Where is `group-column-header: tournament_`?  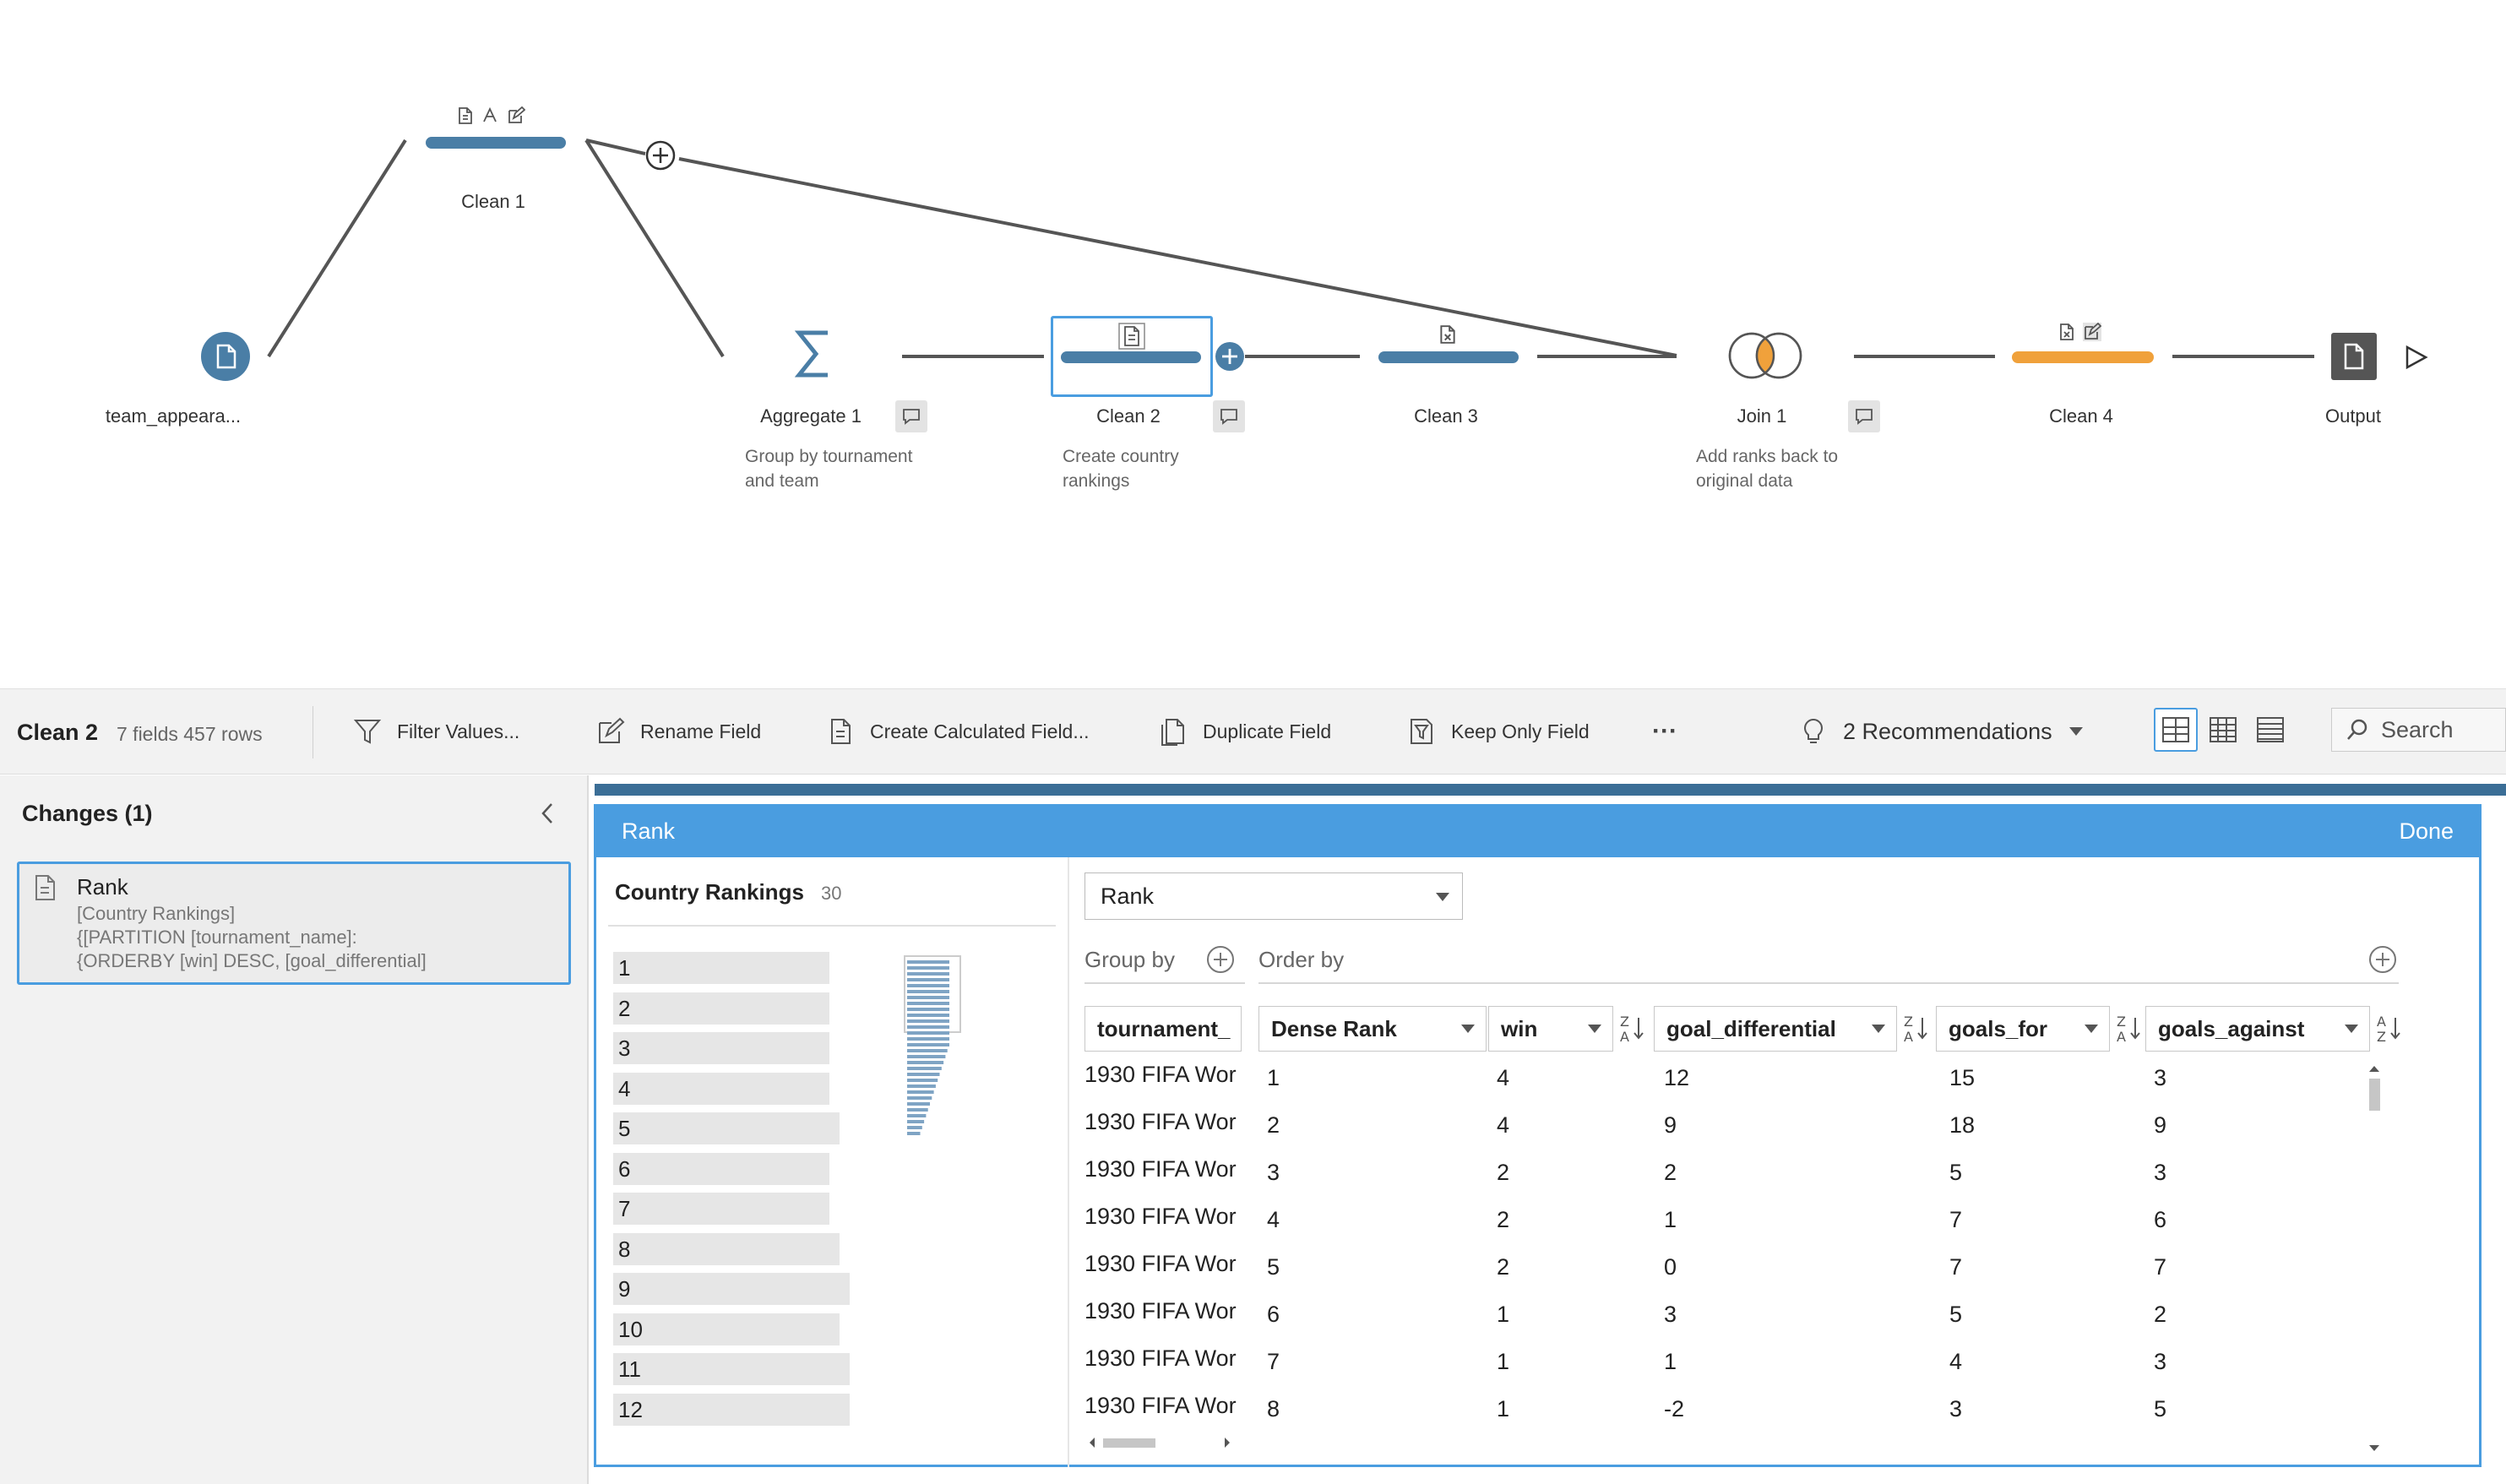
group-column-header: tournament_ is located at coordinates (1163, 1029).